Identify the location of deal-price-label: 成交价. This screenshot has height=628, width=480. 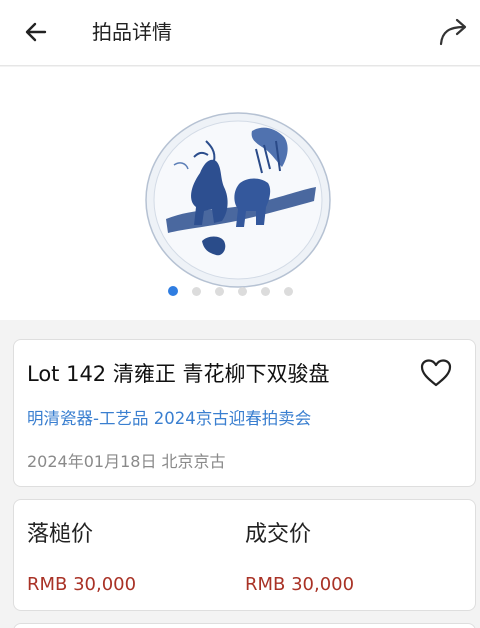
(278, 534).